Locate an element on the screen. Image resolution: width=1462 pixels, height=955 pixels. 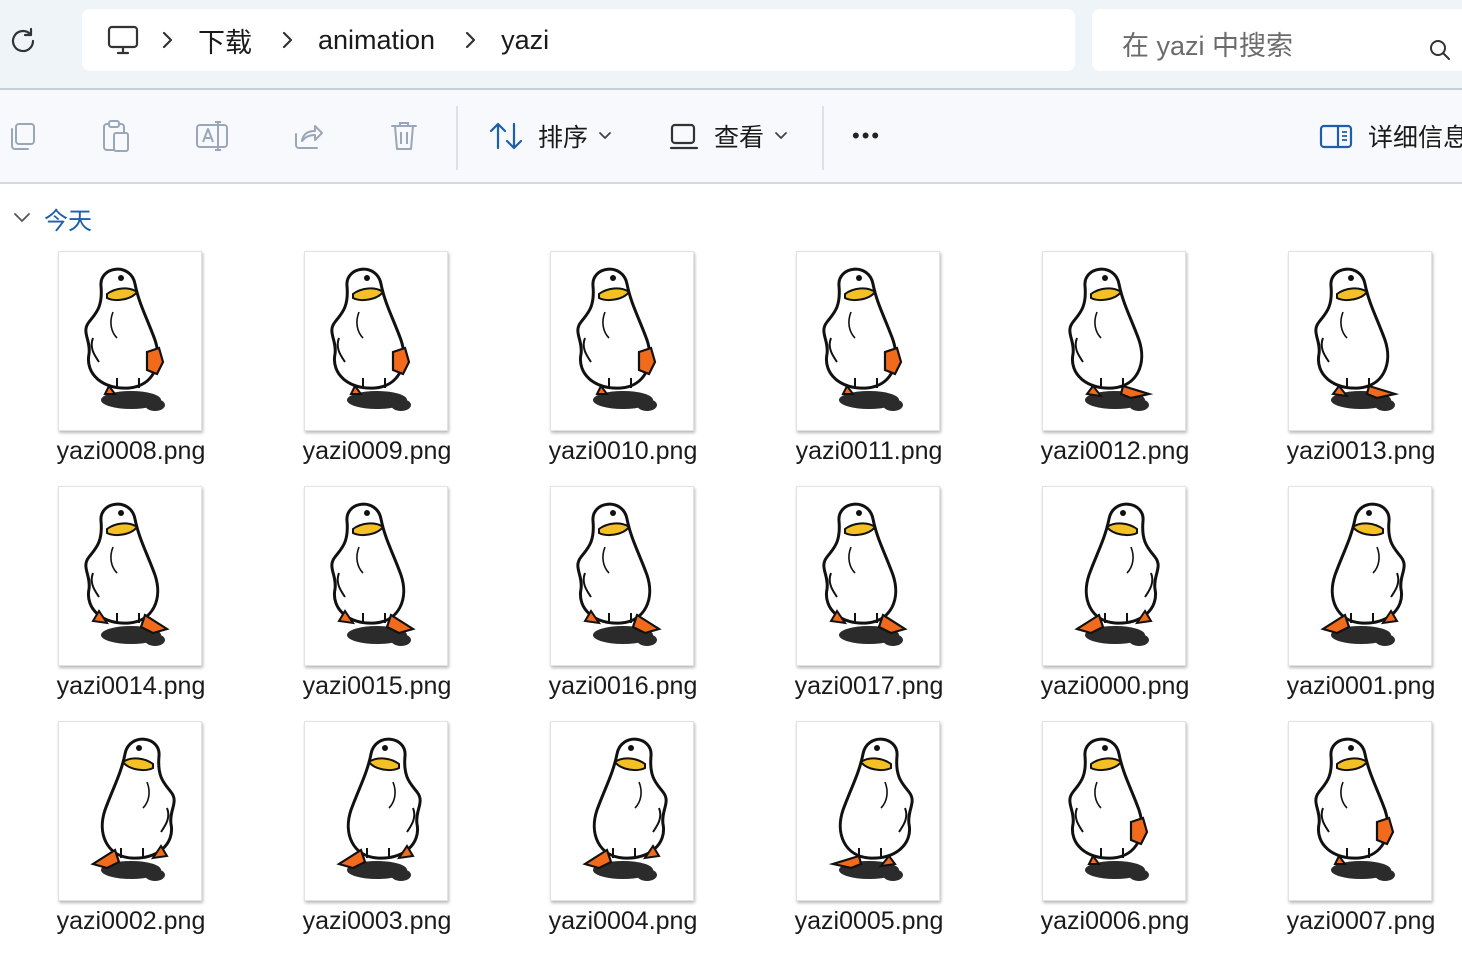
file-name: yazi0016.png is located at coordinates (623, 686).